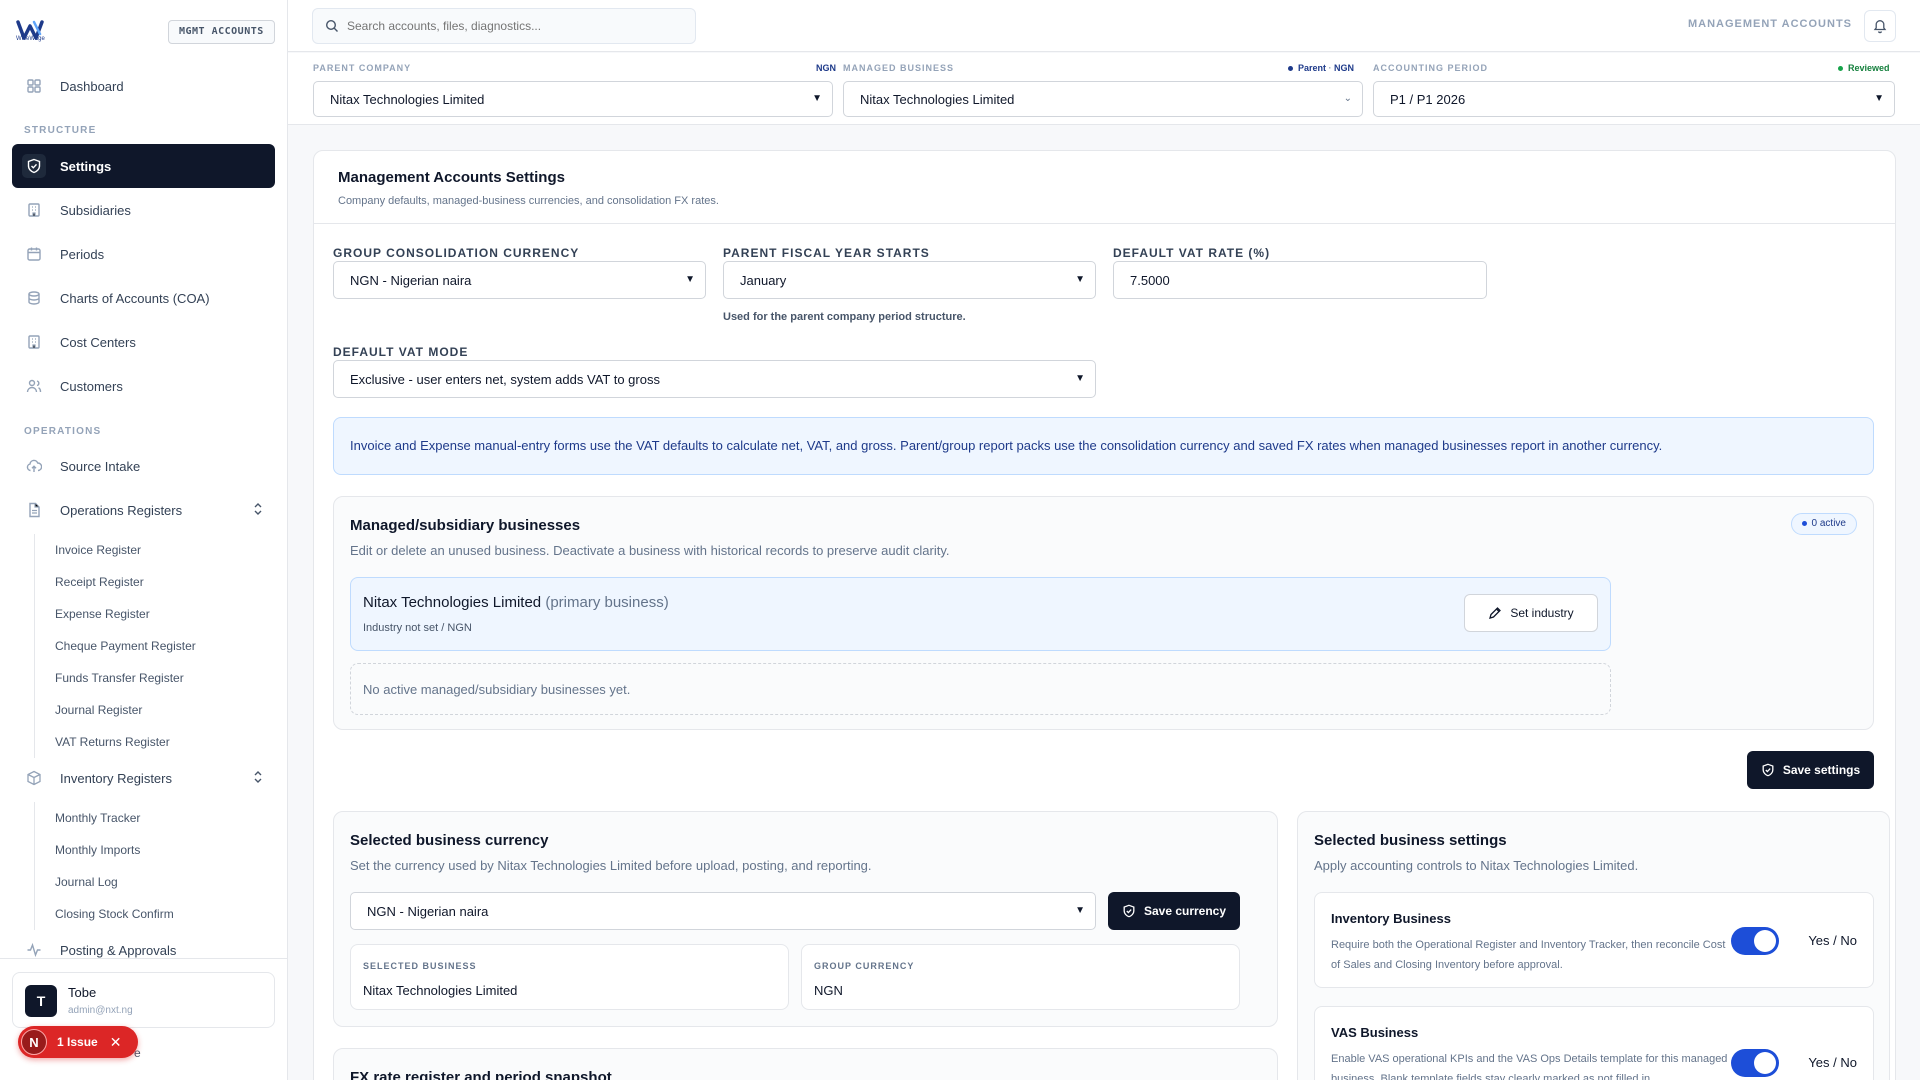 The width and height of the screenshot is (1920, 1080). What do you see at coordinates (154, 850) in the screenshot?
I see `nav-monthly-imports: Monthly Imports` at bounding box center [154, 850].